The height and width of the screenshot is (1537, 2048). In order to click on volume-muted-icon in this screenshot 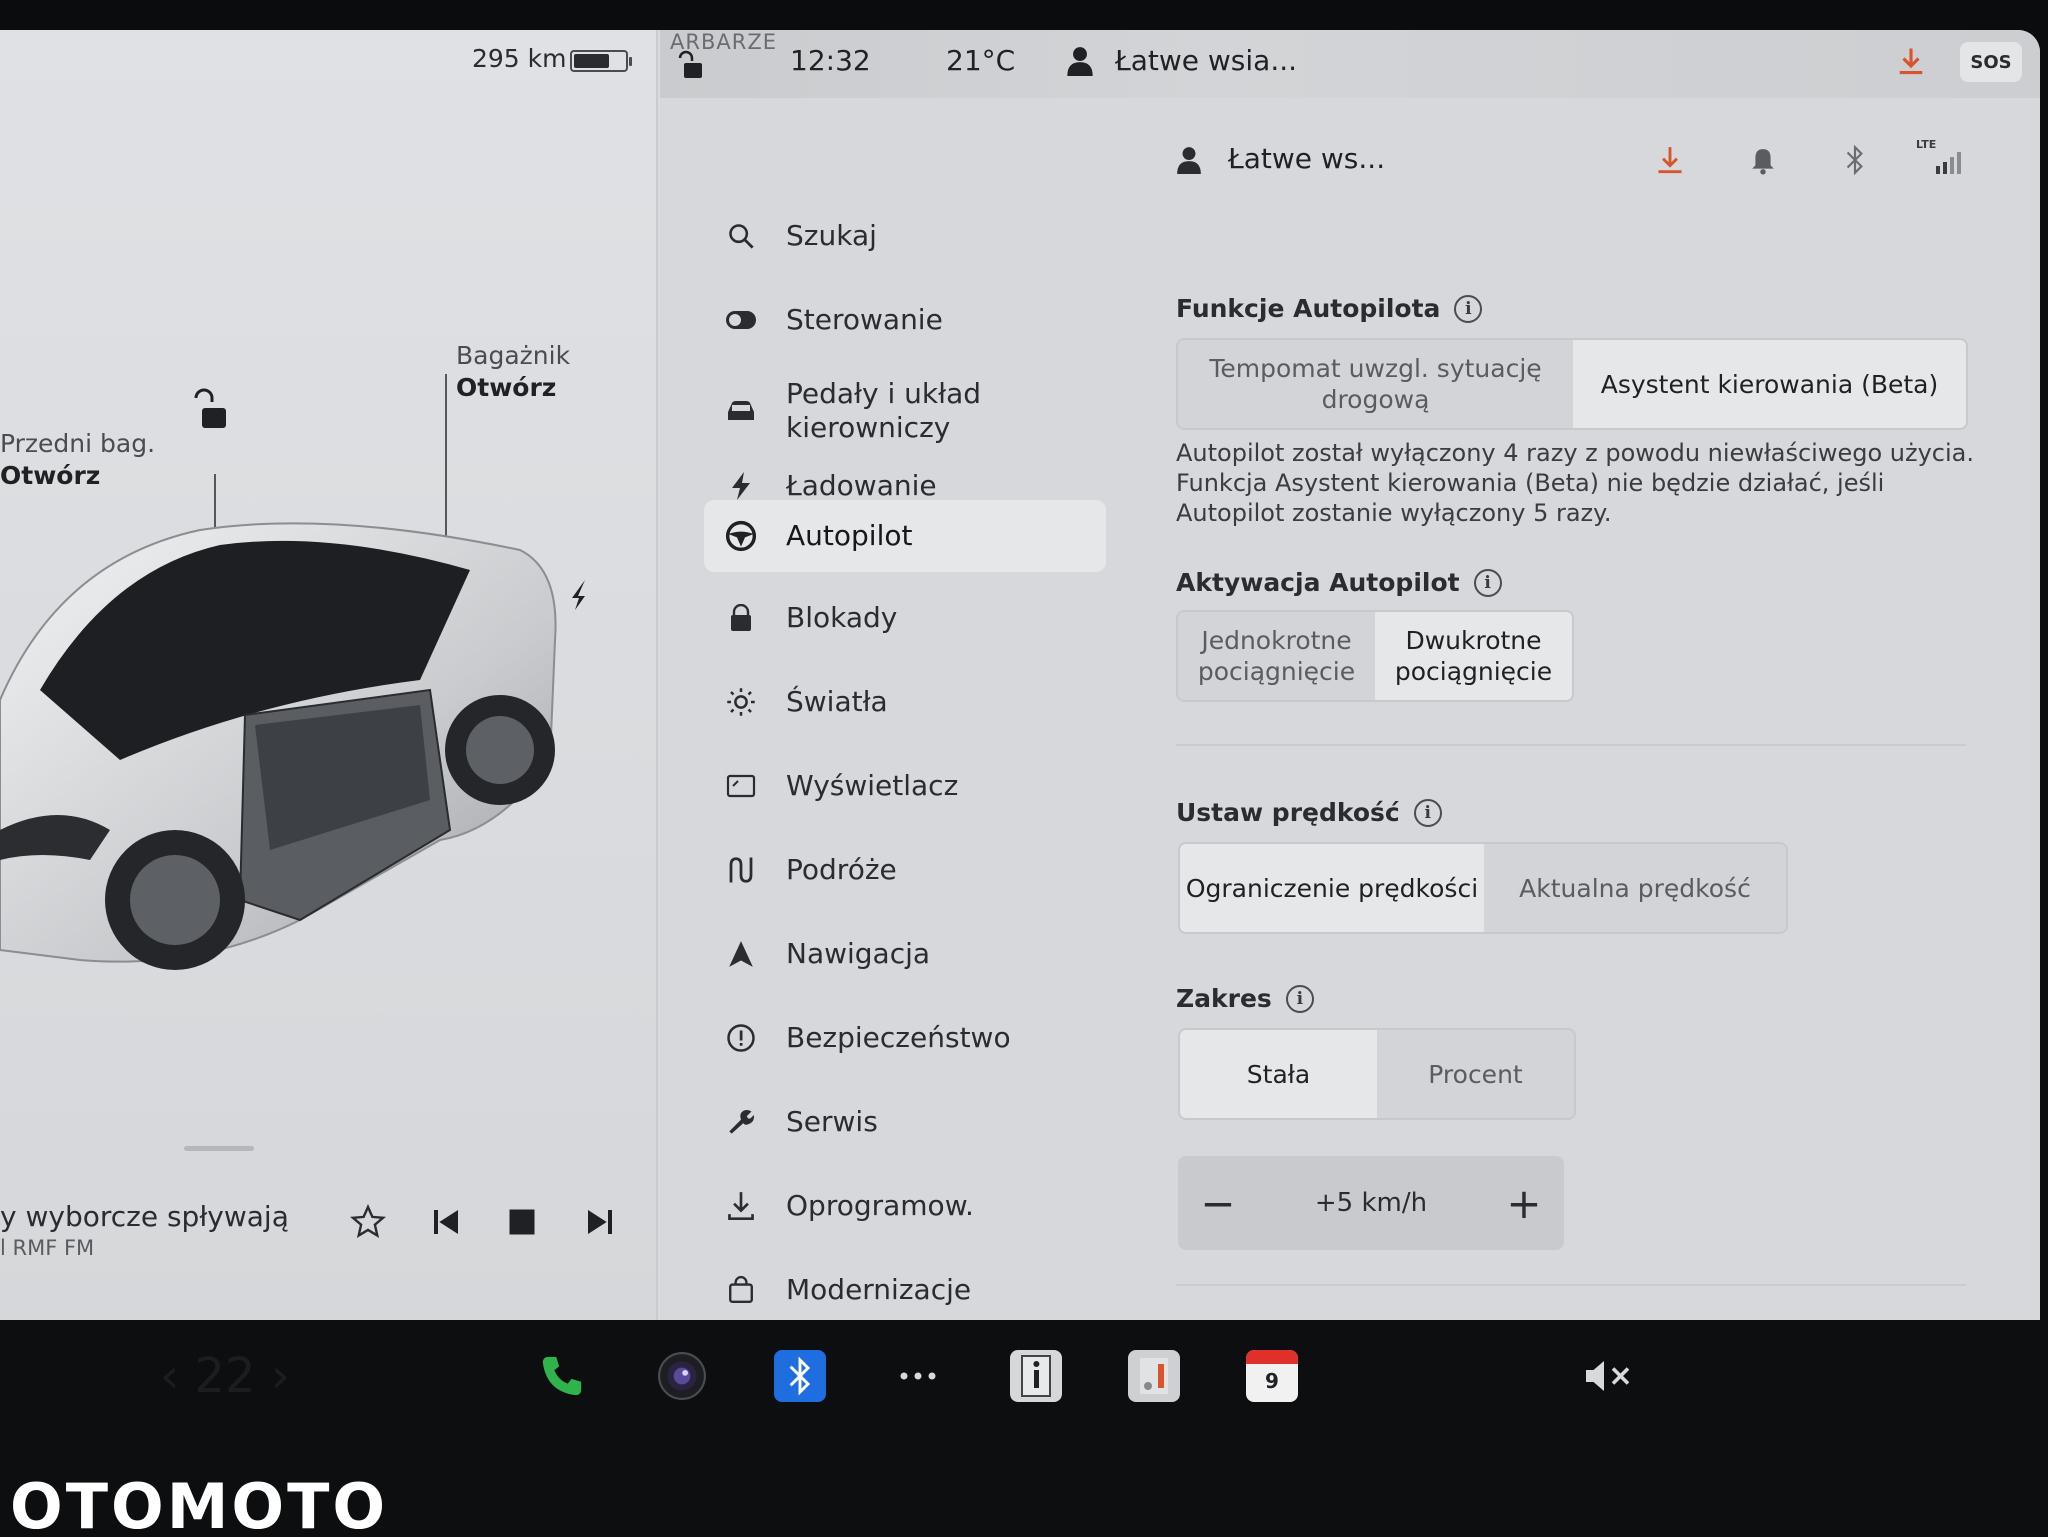, I will do `click(1610, 1376)`.